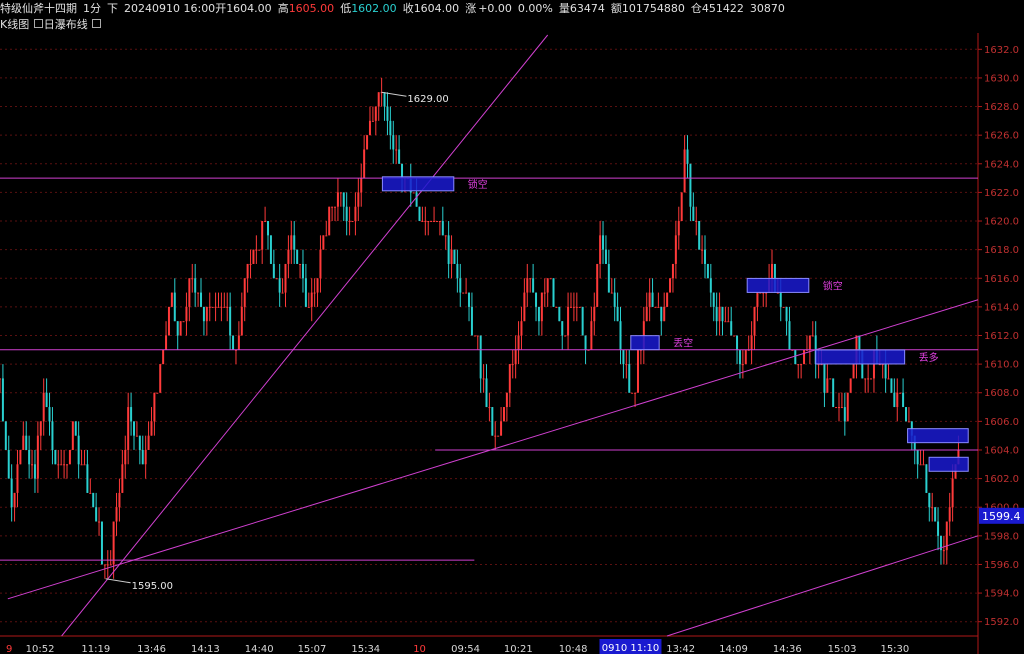 Image resolution: width=1024 pixels, height=654 pixels. Describe the element at coordinates (38, 8) in the screenshot. I see `symbol-name: 特级仙斧十四期` at that location.